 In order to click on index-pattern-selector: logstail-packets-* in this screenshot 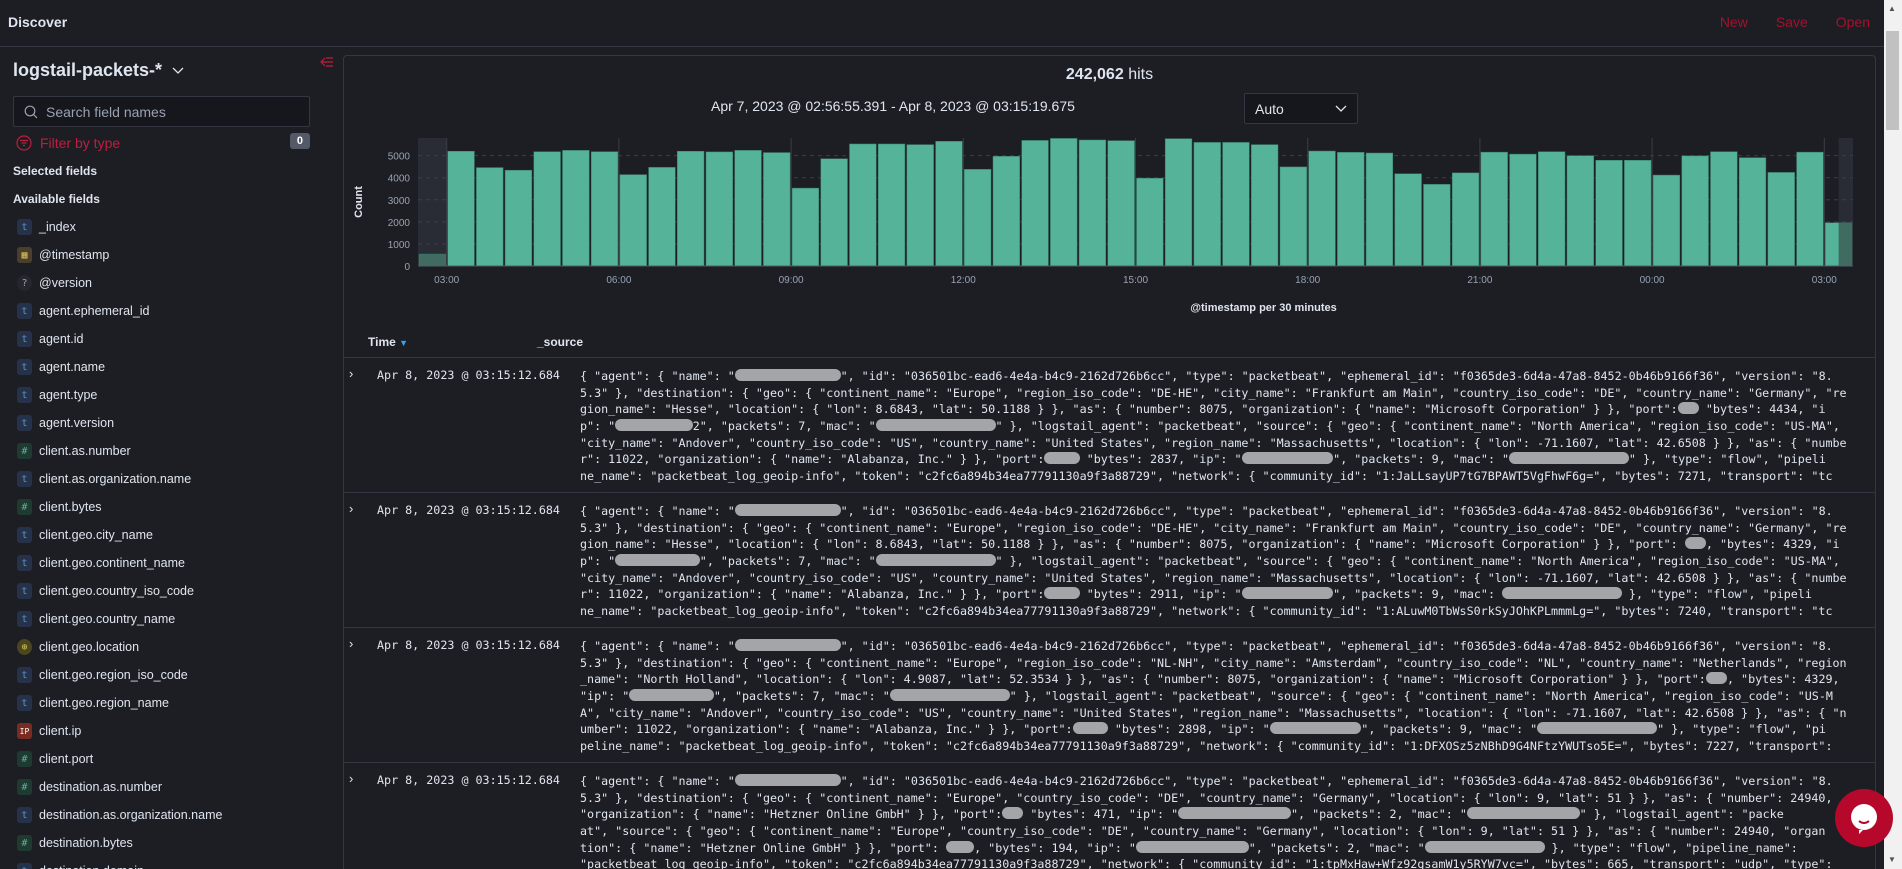, I will do `click(98, 70)`.